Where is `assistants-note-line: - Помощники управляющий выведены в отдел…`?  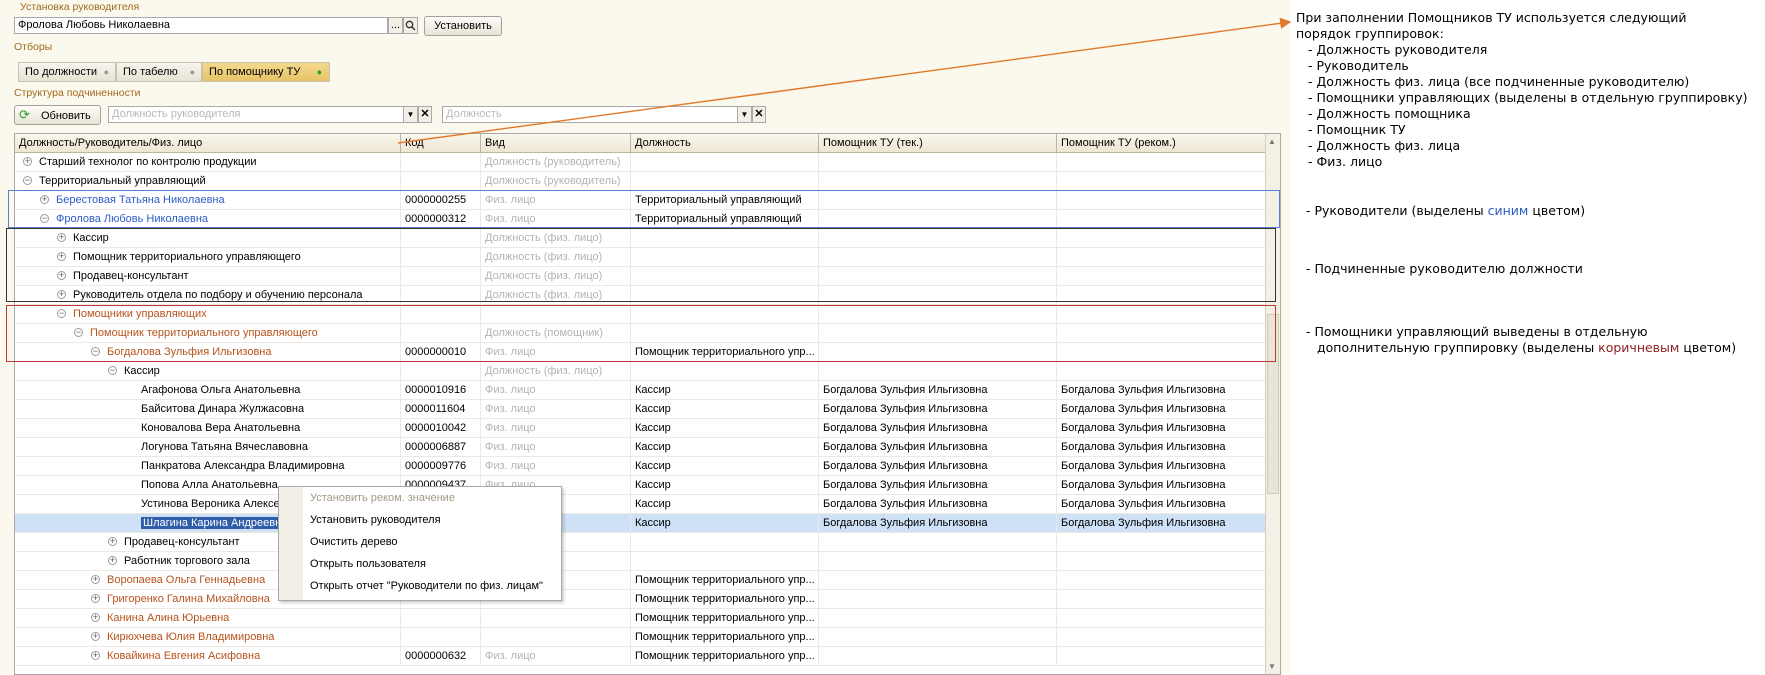 assistants-note-line: - Помощники управляющий выведены в отдел… is located at coordinates (1477, 331).